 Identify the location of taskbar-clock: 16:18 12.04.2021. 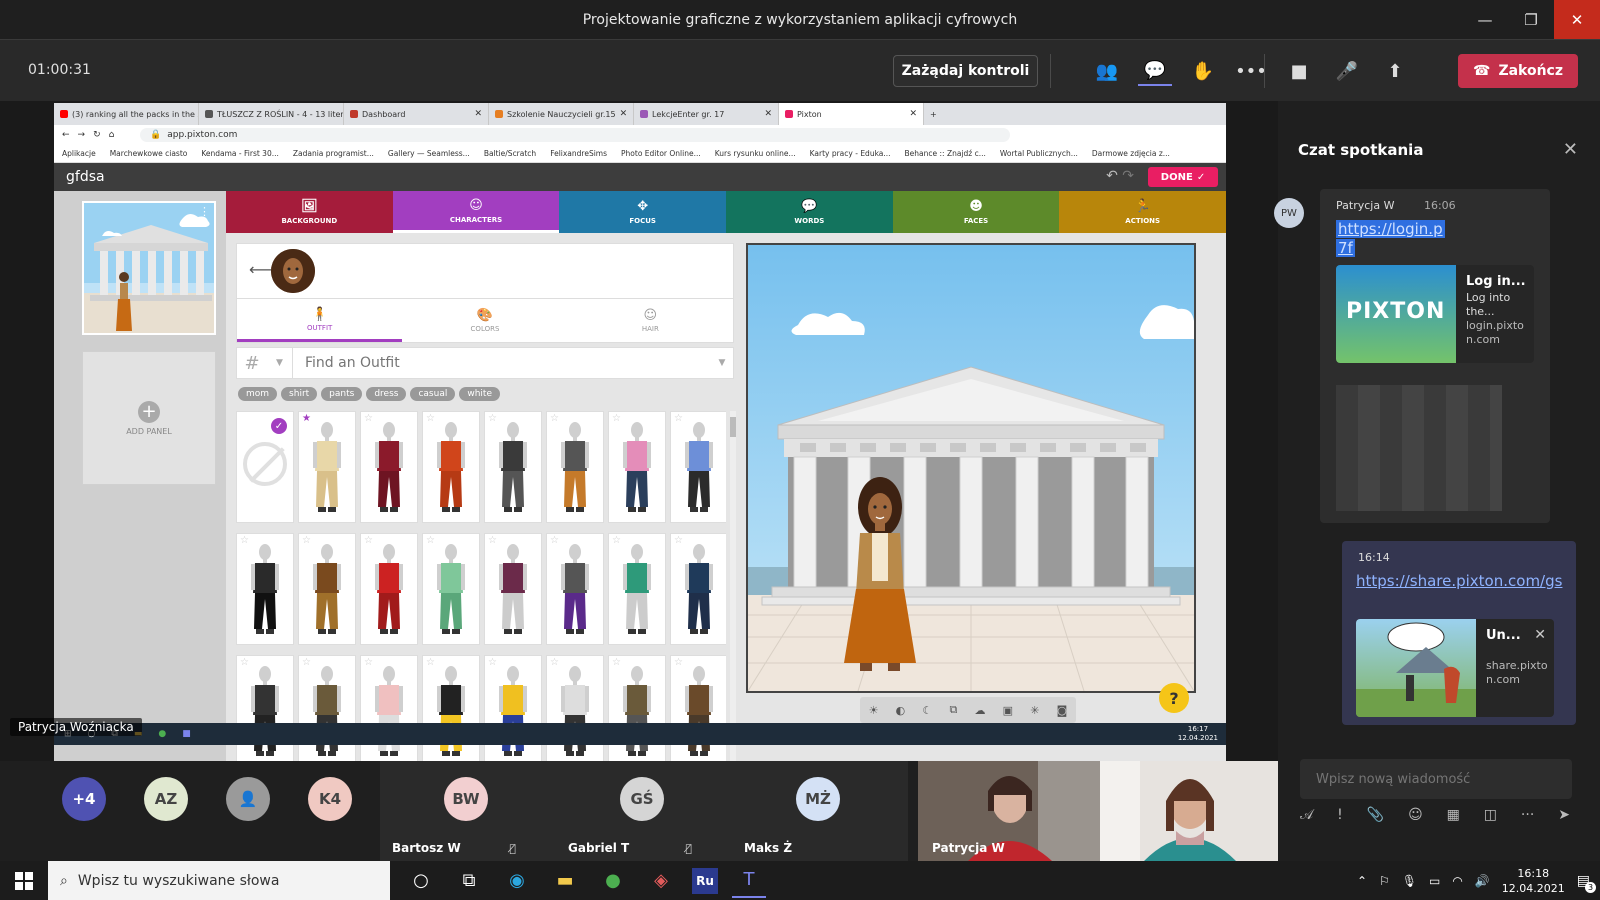
(1533, 881).